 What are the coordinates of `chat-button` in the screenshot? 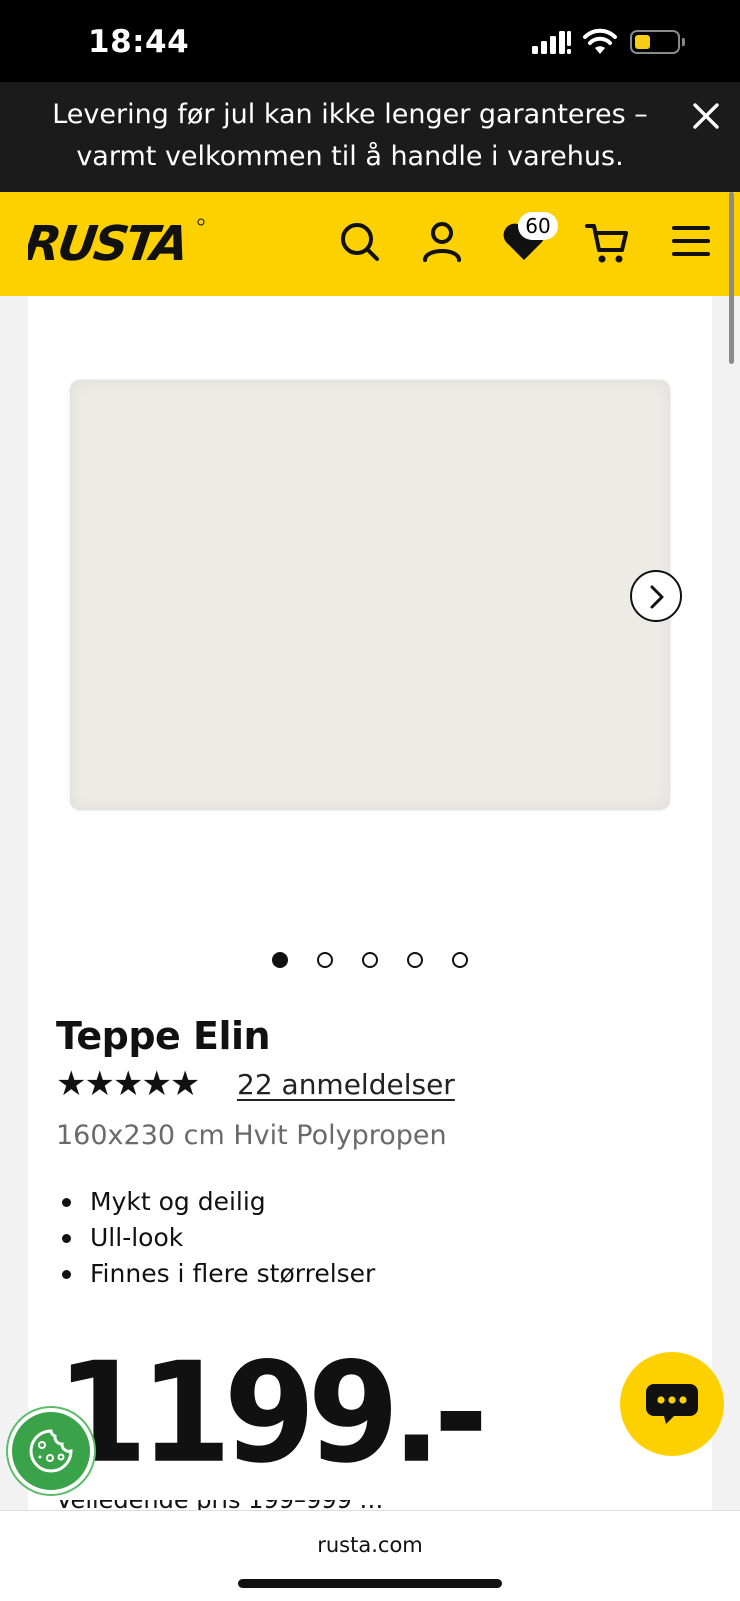 It's located at (672, 1404).